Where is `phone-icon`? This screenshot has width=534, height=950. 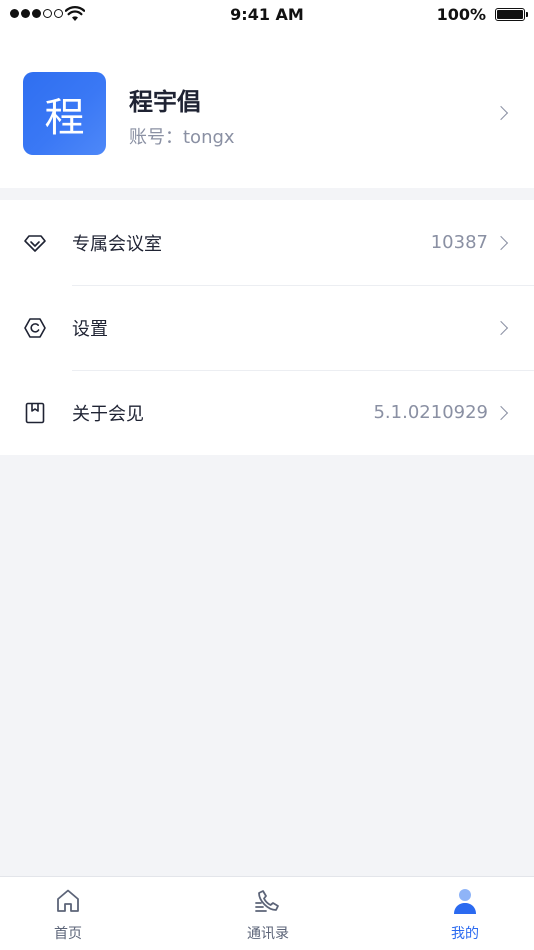 phone-icon is located at coordinates (267, 901).